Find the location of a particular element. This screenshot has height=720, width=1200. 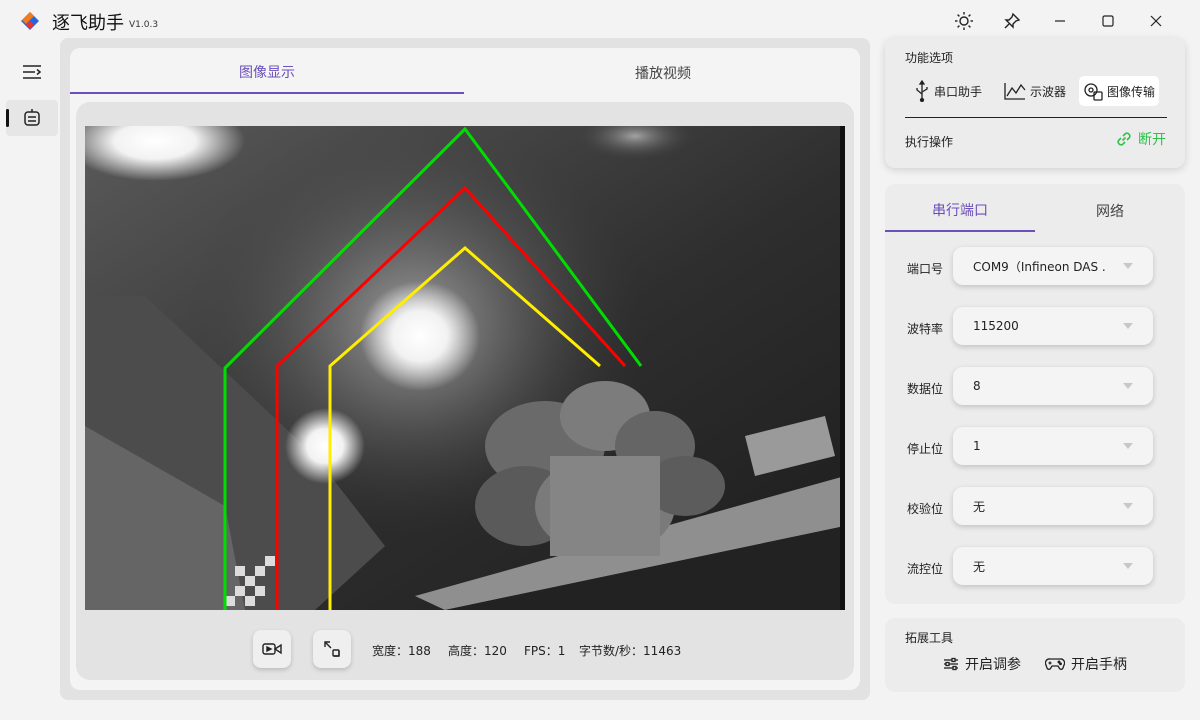

stop-bits-value: 1 is located at coordinates (977, 446).